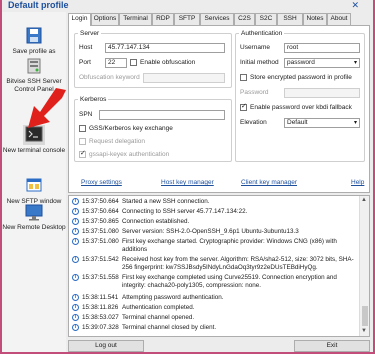 This screenshot has width=375, height=354. I want to click on host-label: Host, so click(86, 47).